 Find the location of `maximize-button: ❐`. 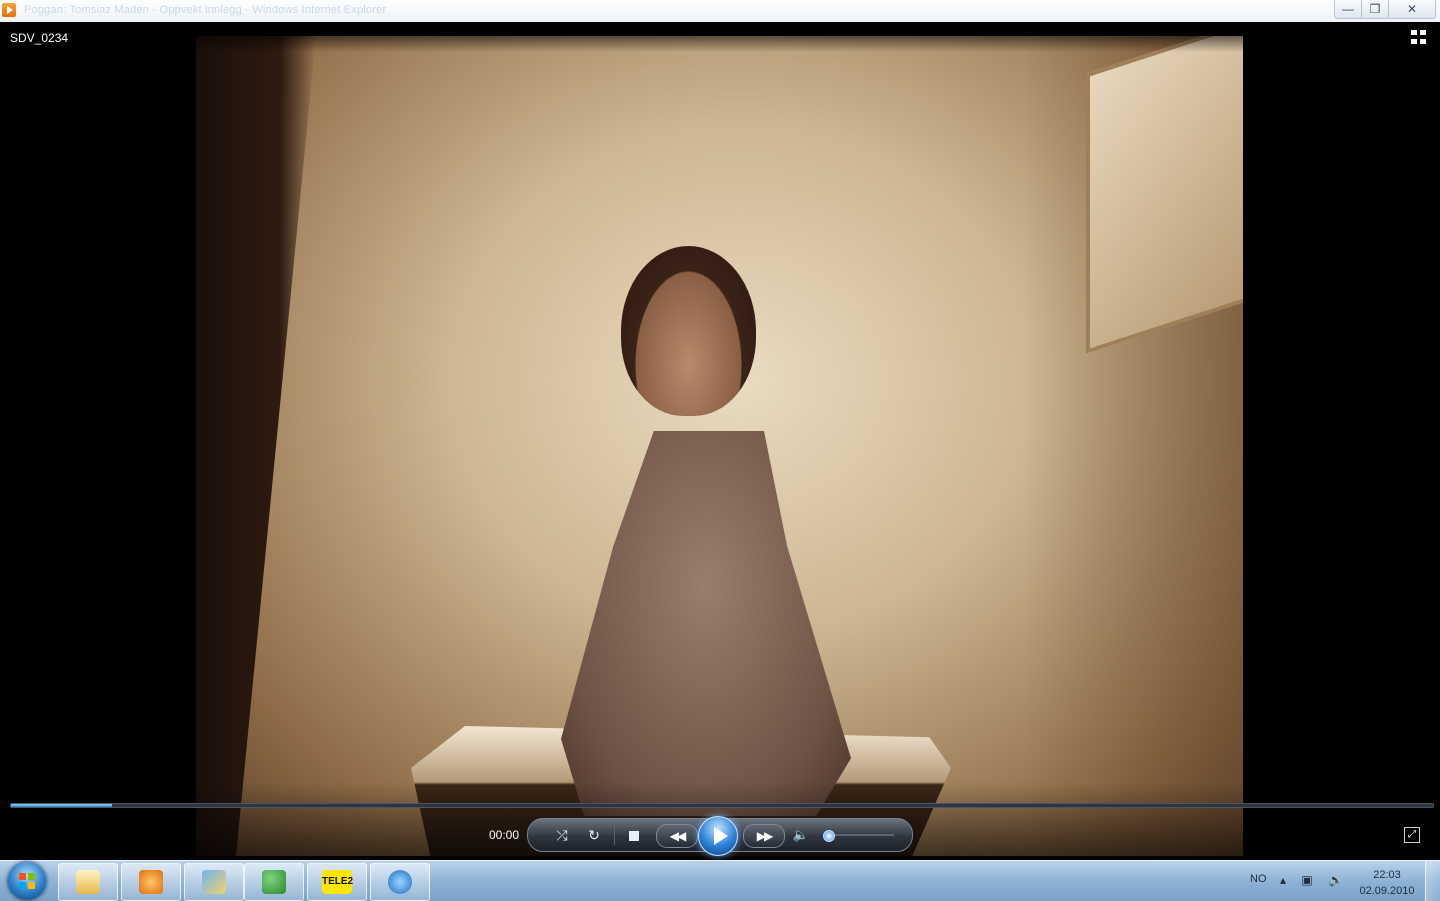

maximize-button: ❐ is located at coordinates (1375, 9).